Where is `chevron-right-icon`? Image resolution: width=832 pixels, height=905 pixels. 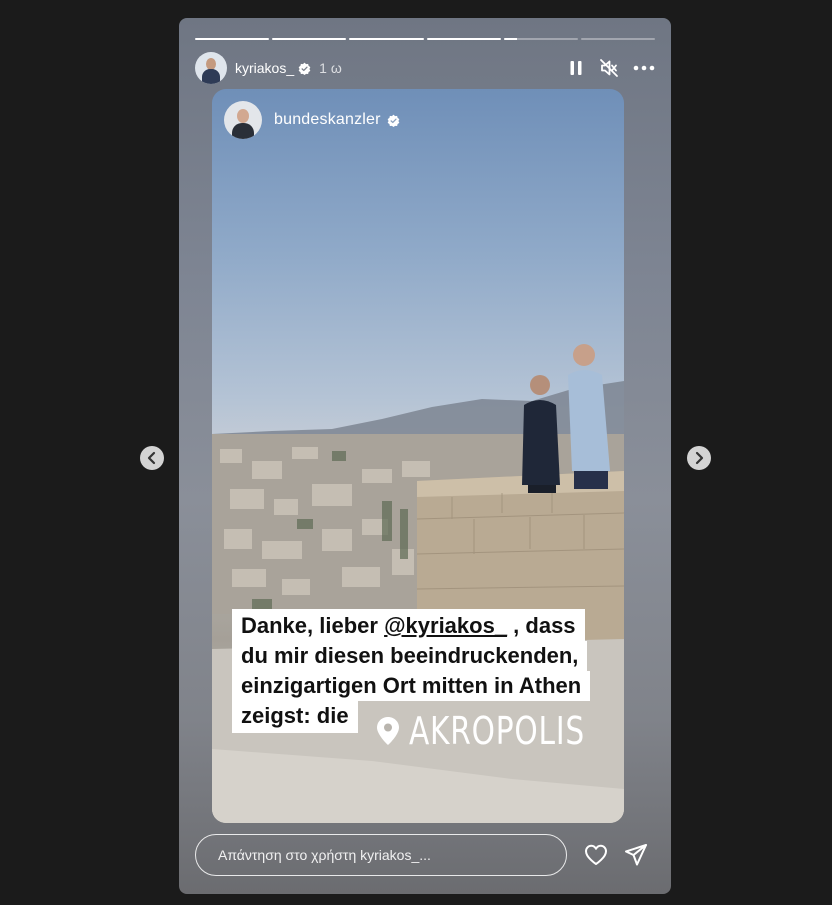
chevron-right-icon is located at coordinates (699, 458).